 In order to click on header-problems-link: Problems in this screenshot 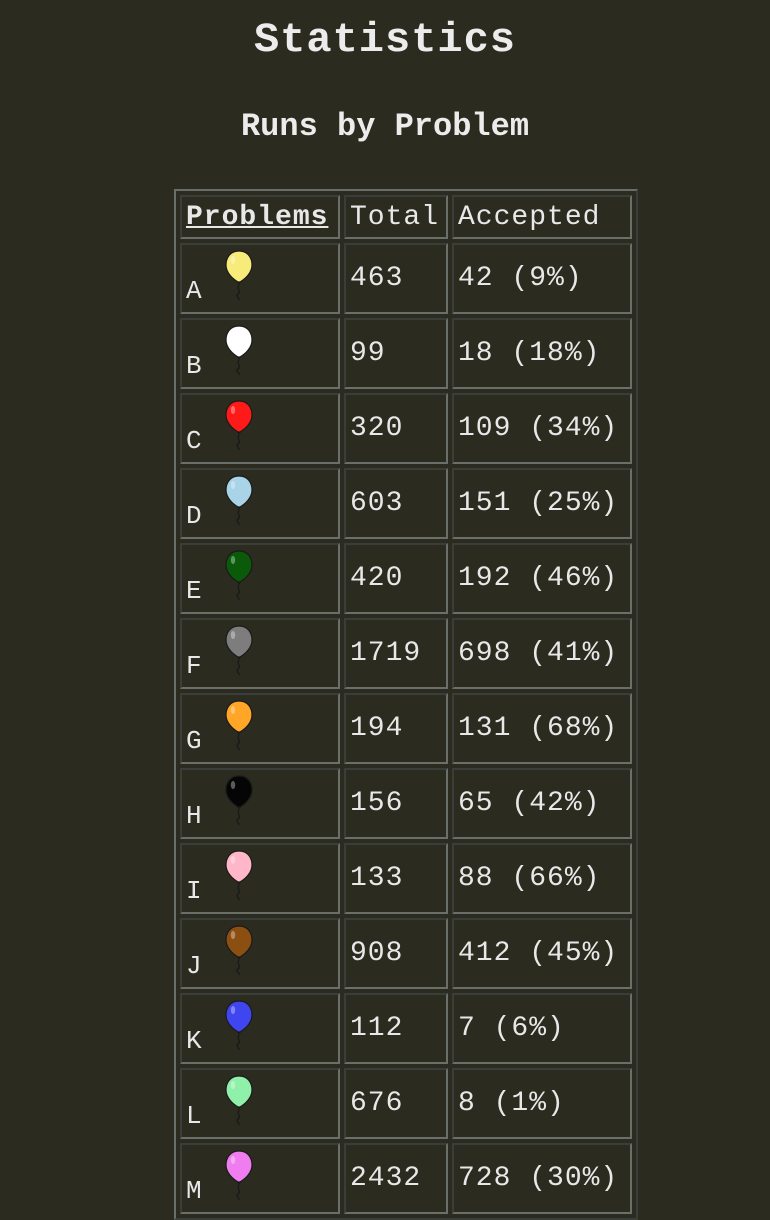, I will do `click(260, 217)`.